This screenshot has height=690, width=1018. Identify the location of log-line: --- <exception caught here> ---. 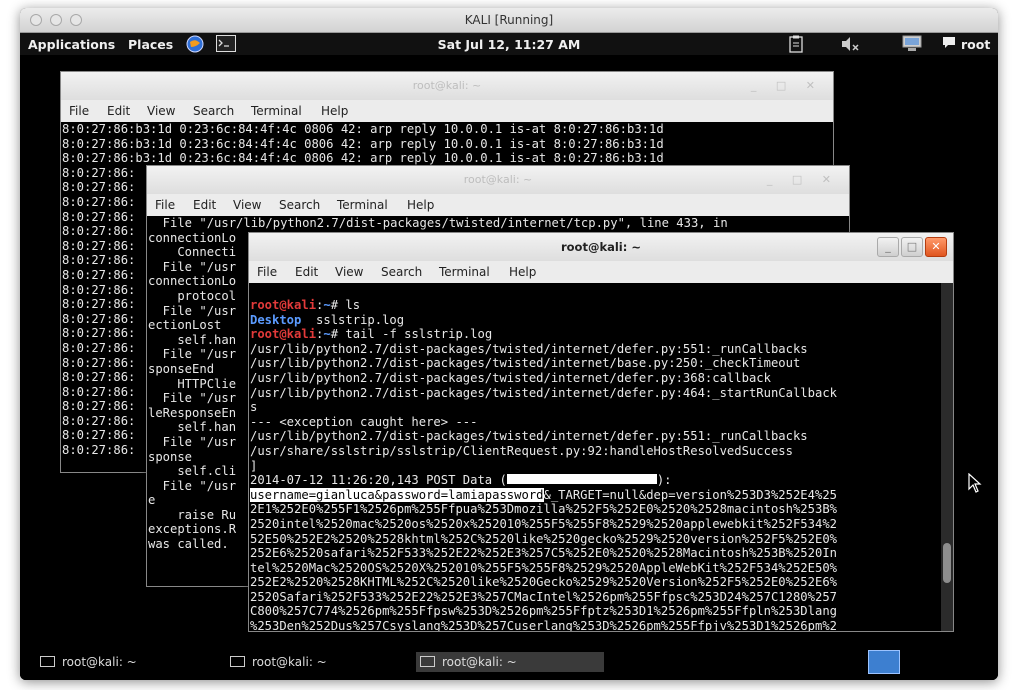
(364, 421).